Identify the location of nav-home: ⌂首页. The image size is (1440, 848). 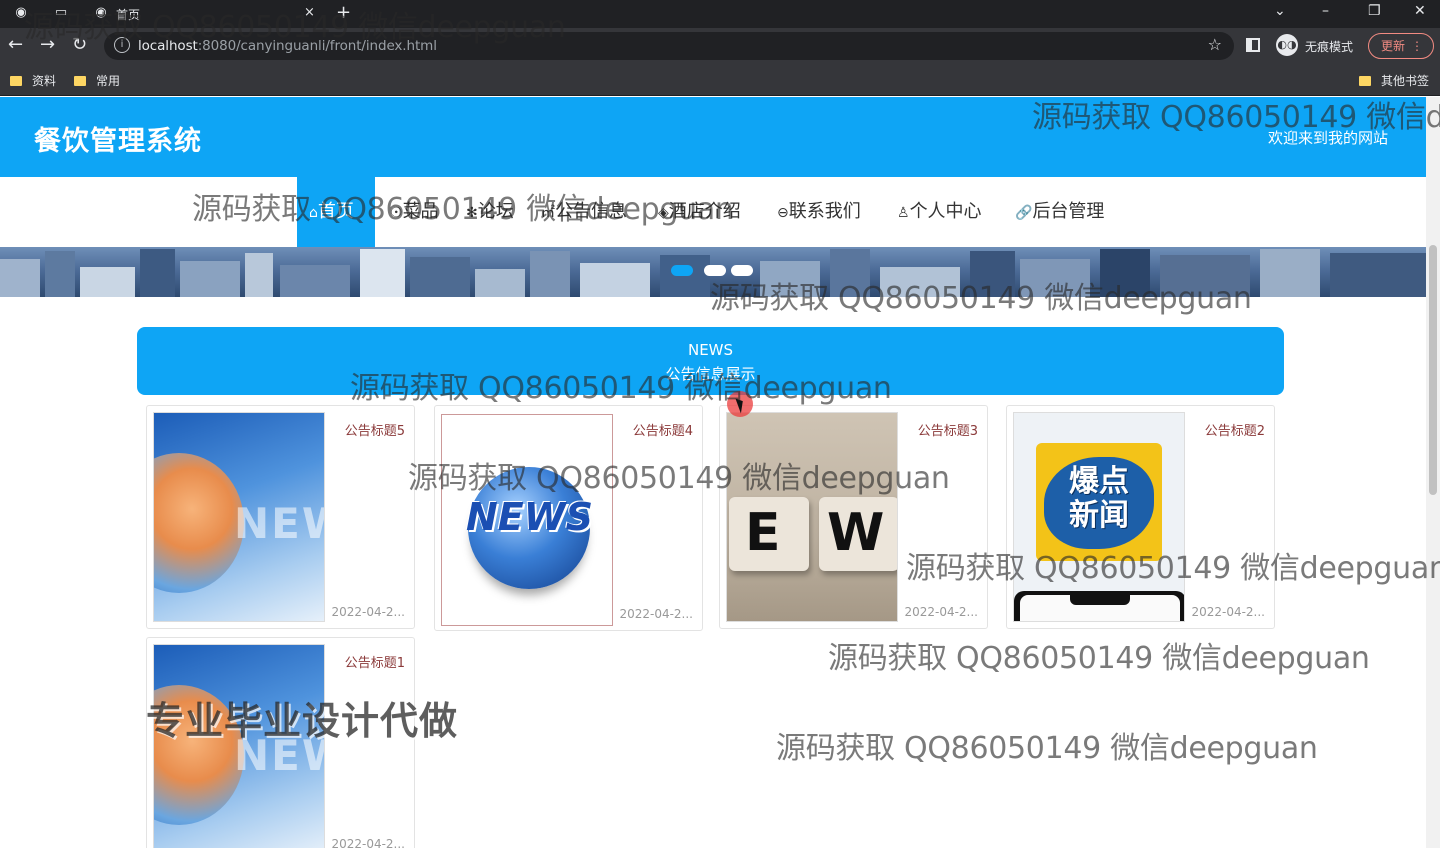
(336, 212).